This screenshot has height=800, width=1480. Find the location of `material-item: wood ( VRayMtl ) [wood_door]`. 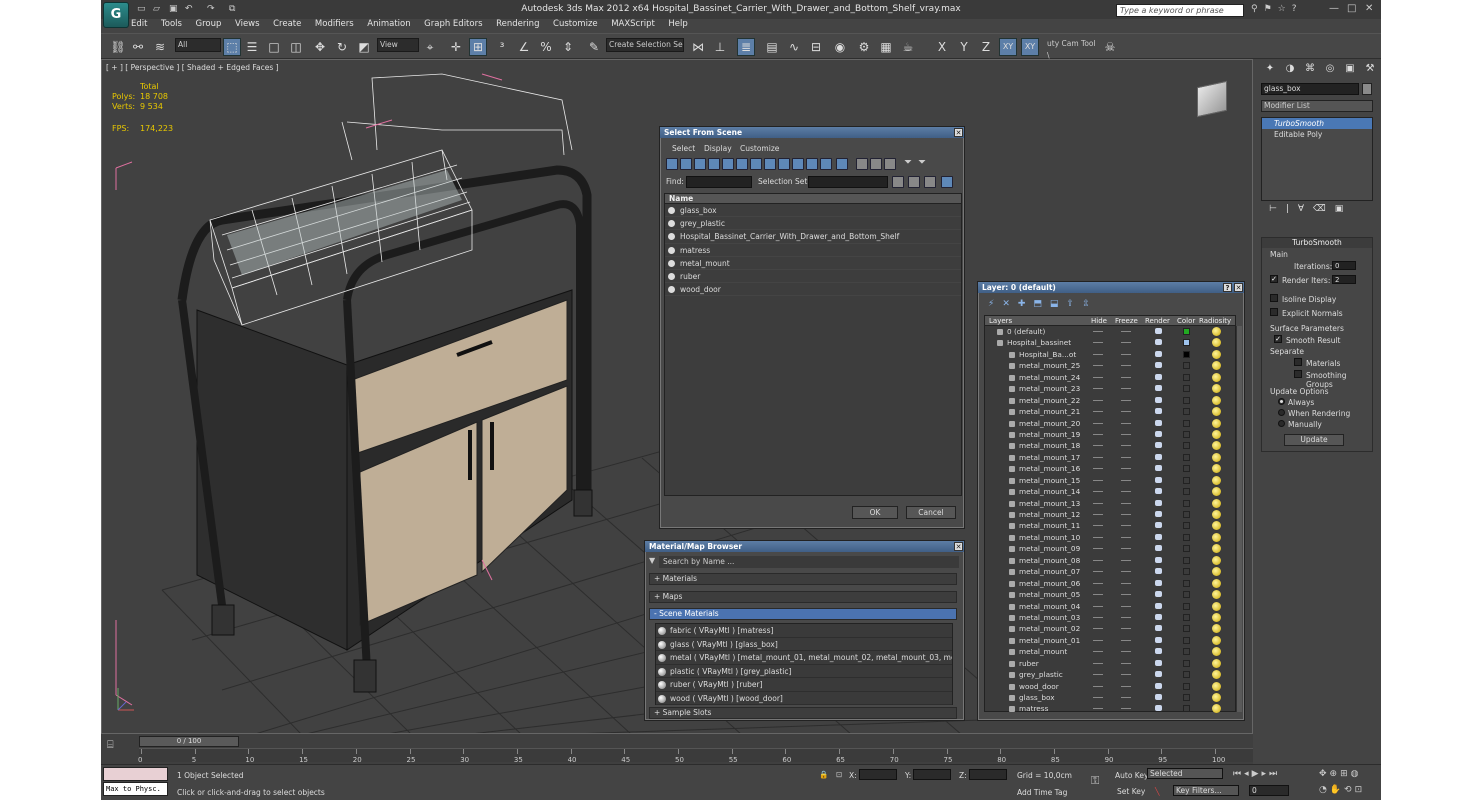

material-item: wood ( VRayMtl ) [wood_door] is located at coordinates (804, 698).